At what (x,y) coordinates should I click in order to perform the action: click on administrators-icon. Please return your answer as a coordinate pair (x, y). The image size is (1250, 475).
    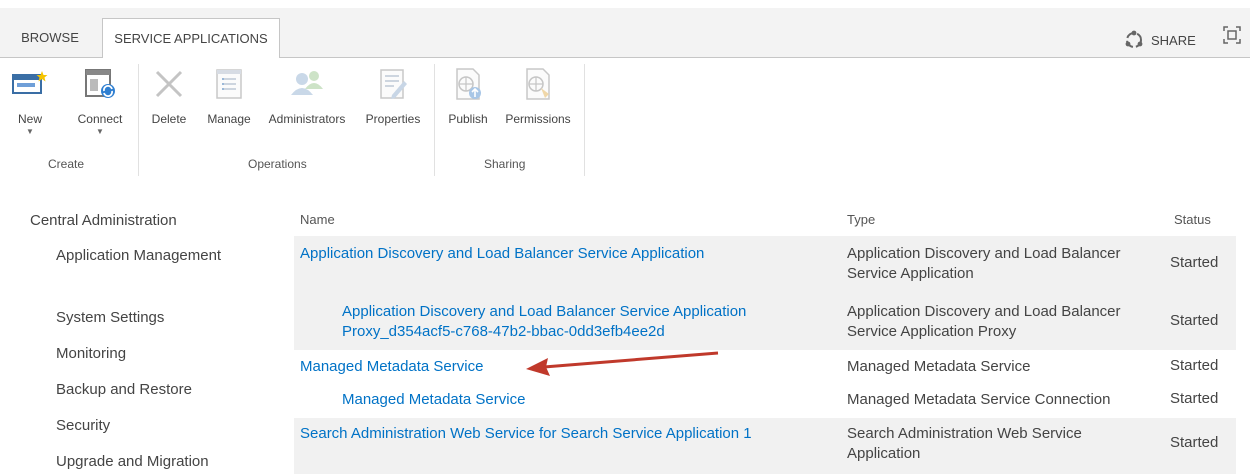
    Looking at the image, I should click on (307, 84).